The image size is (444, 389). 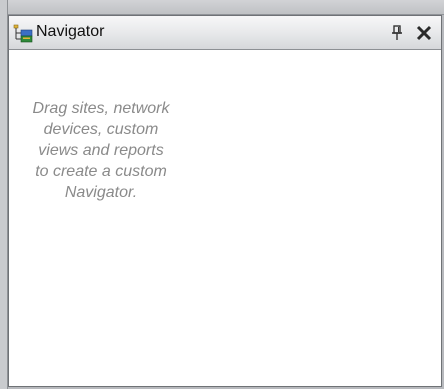 What do you see at coordinates (222, 7) in the screenshot?
I see `top-toolbar-strip` at bounding box center [222, 7].